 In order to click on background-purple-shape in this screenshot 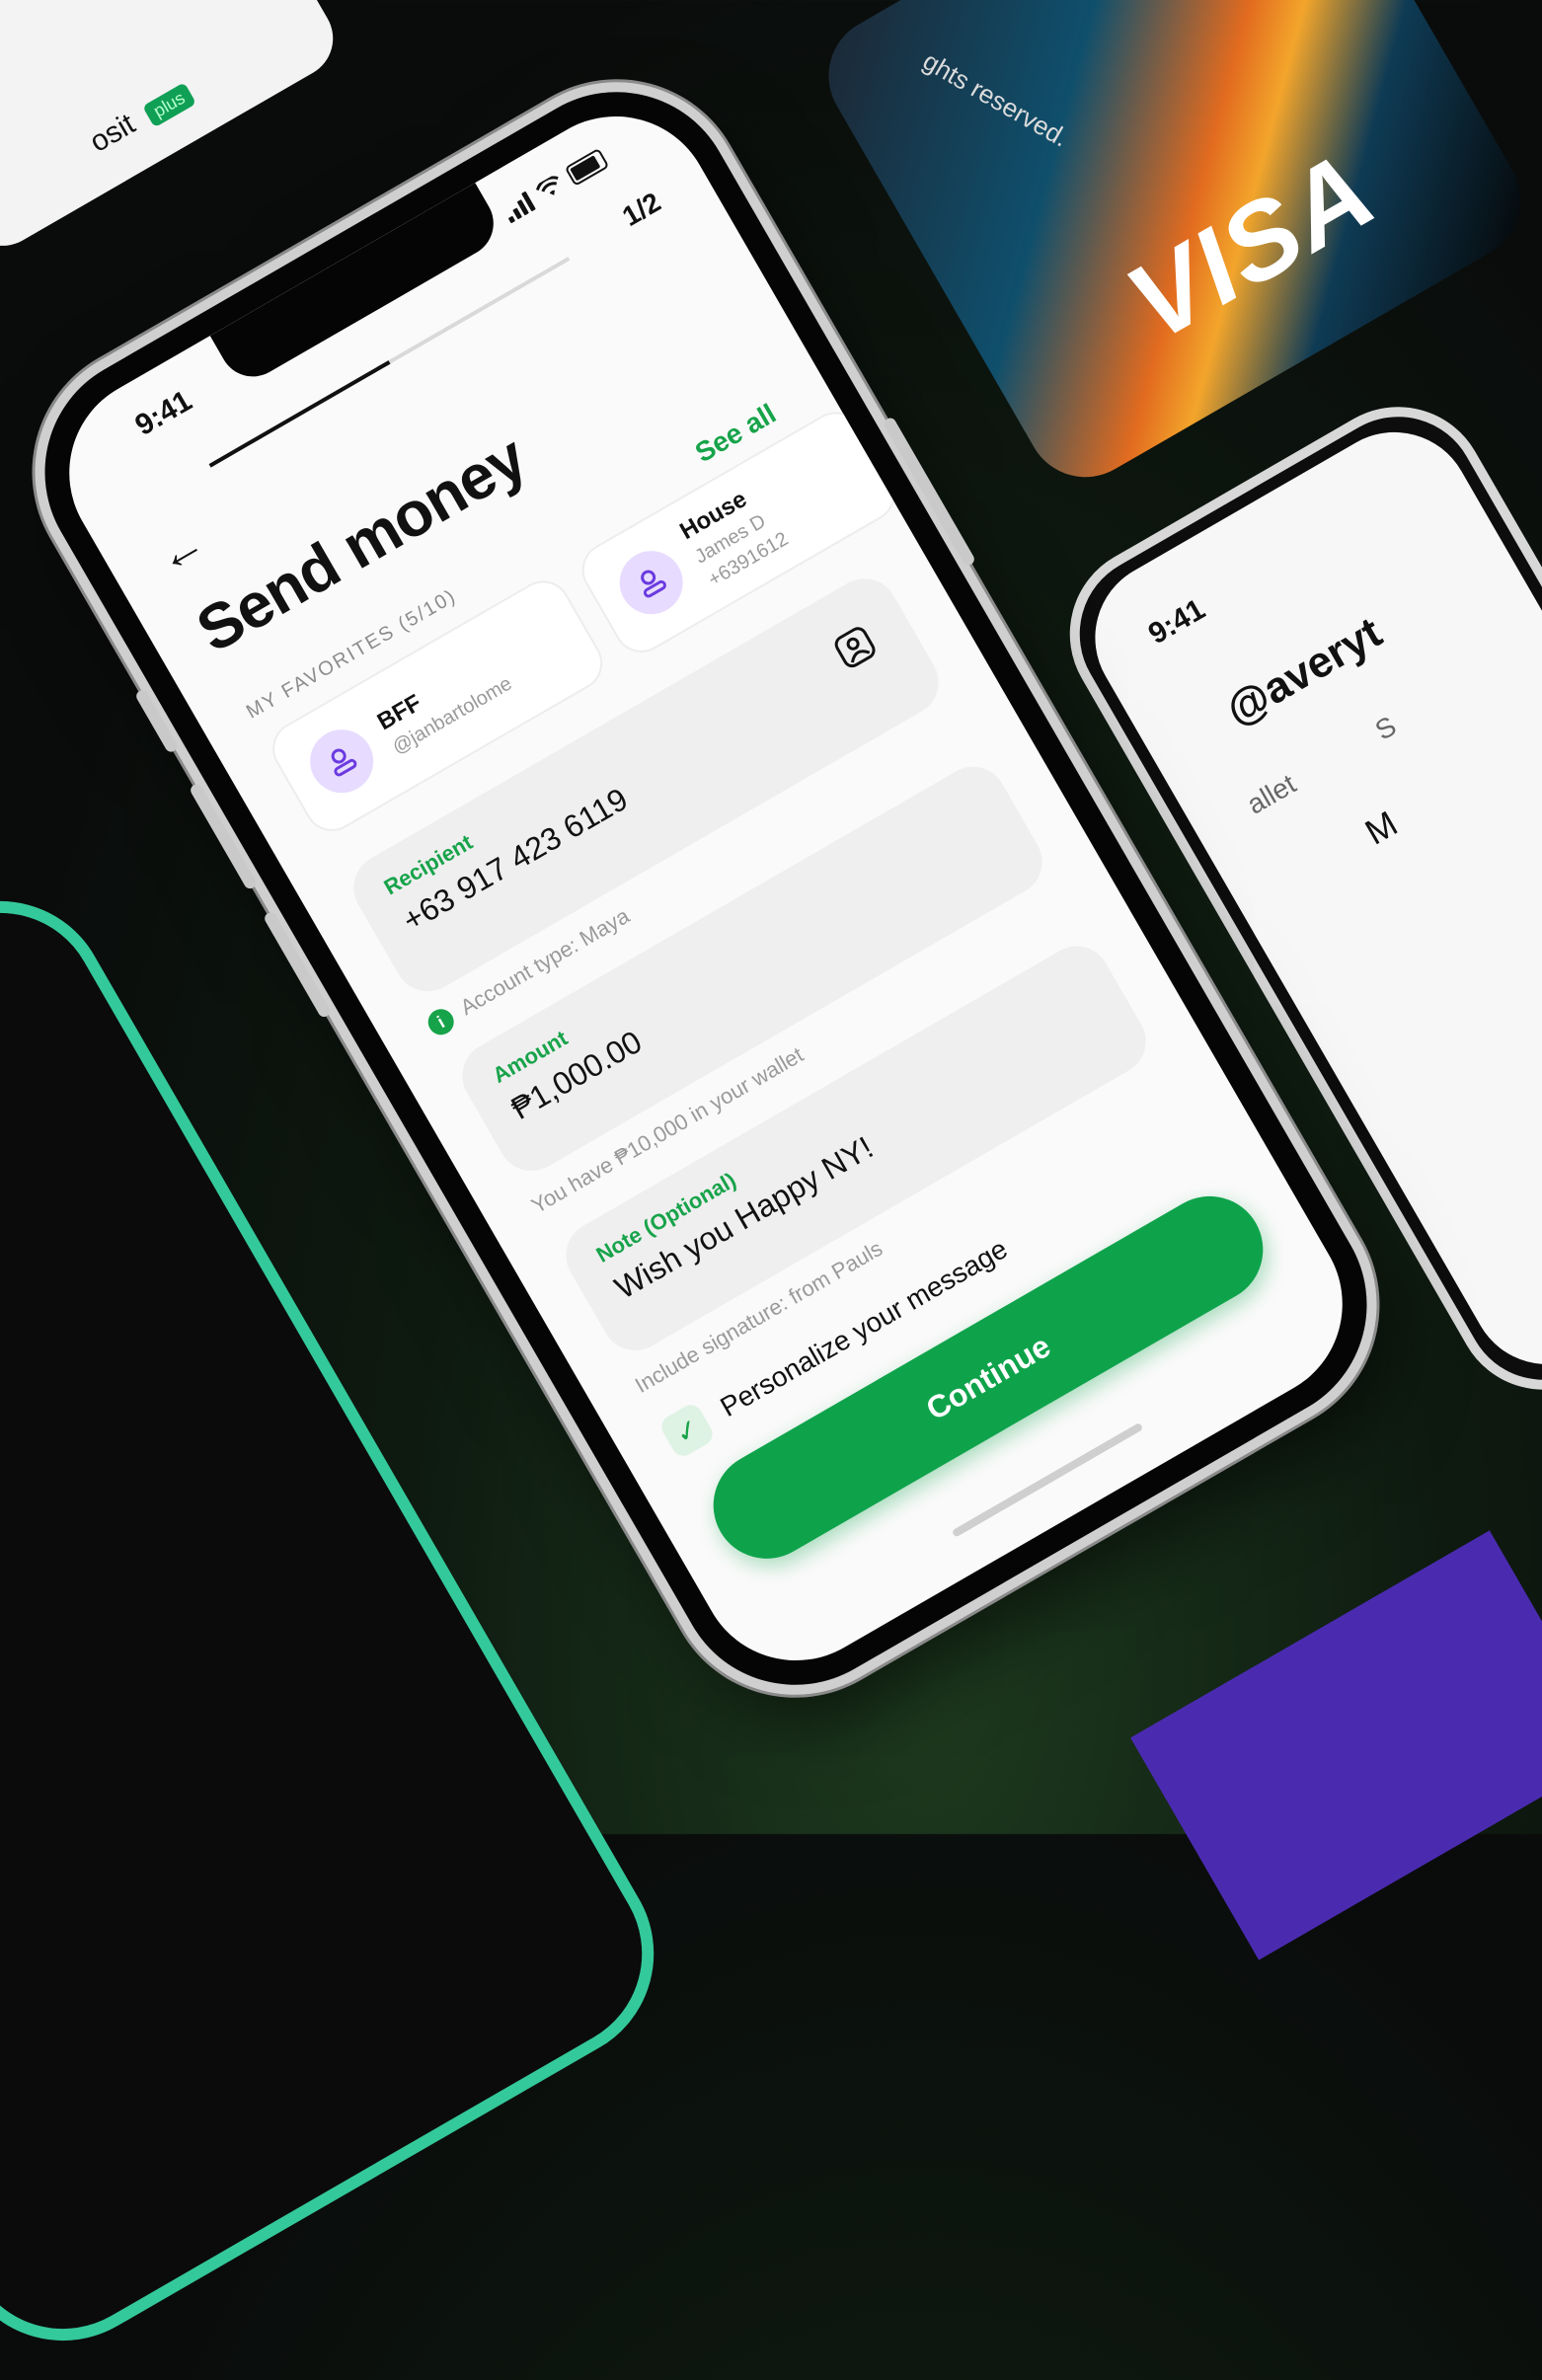, I will do `click(1336, 1745)`.